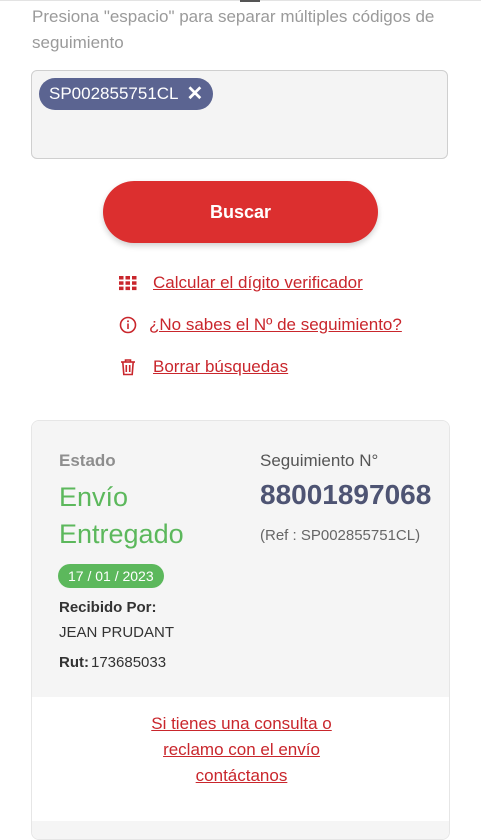 This screenshot has height=840, width=481. I want to click on top-divider, so click(240, 1).